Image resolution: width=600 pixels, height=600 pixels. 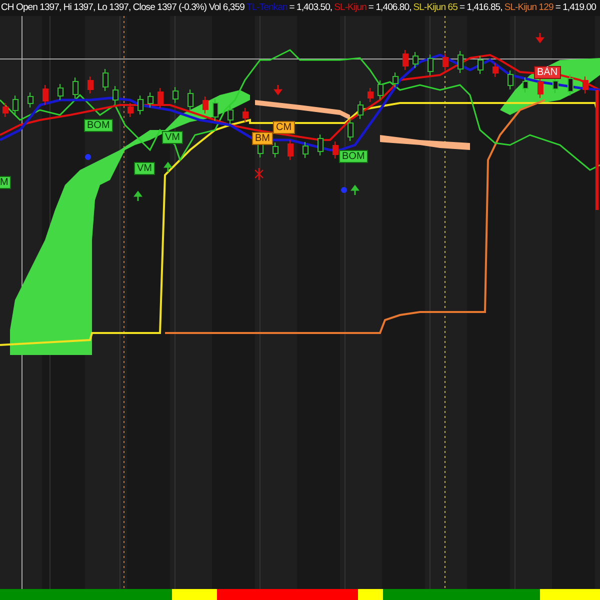 What do you see at coordinates (259, 174) in the screenshot?
I see `asterisk-marker` at bounding box center [259, 174].